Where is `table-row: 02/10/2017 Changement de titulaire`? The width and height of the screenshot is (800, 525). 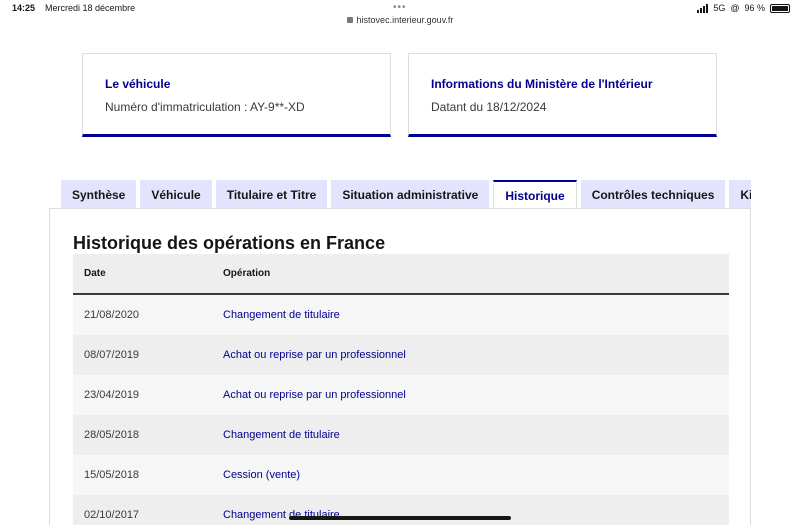
table-row: 02/10/2017 Changement de titulaire is located at coordinates (401, 510).